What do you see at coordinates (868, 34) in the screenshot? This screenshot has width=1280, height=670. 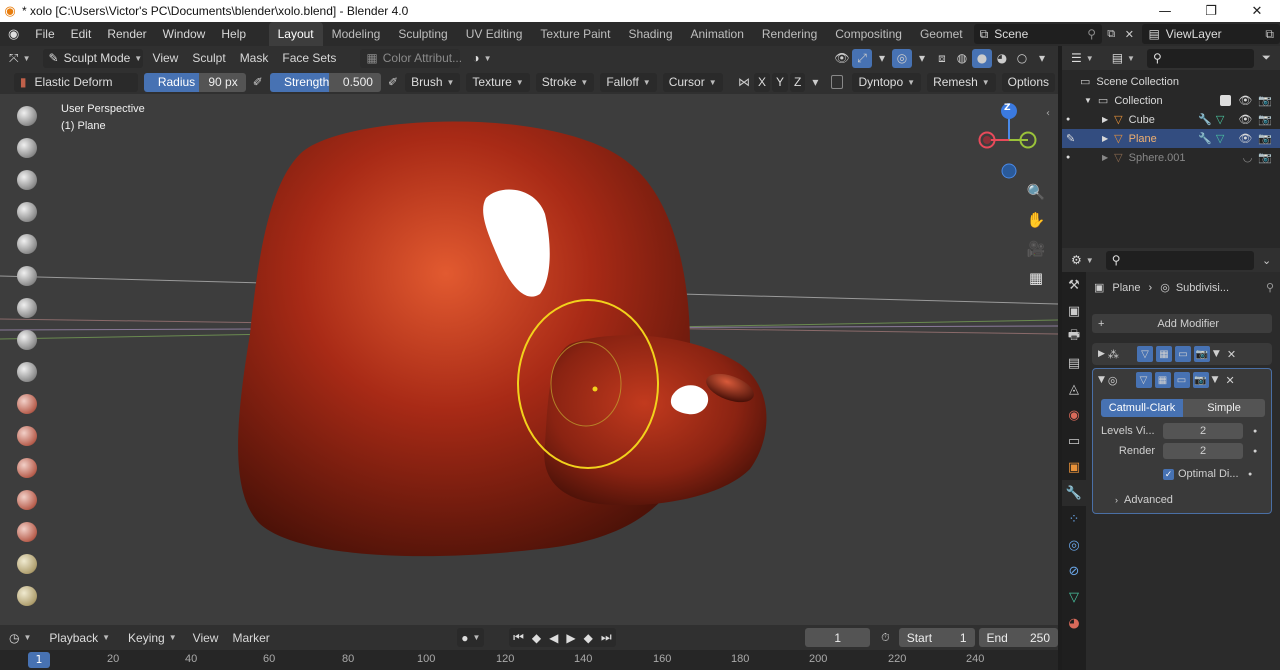 I see `tab-compositing: Compositing` at bounding box center [868, 34].